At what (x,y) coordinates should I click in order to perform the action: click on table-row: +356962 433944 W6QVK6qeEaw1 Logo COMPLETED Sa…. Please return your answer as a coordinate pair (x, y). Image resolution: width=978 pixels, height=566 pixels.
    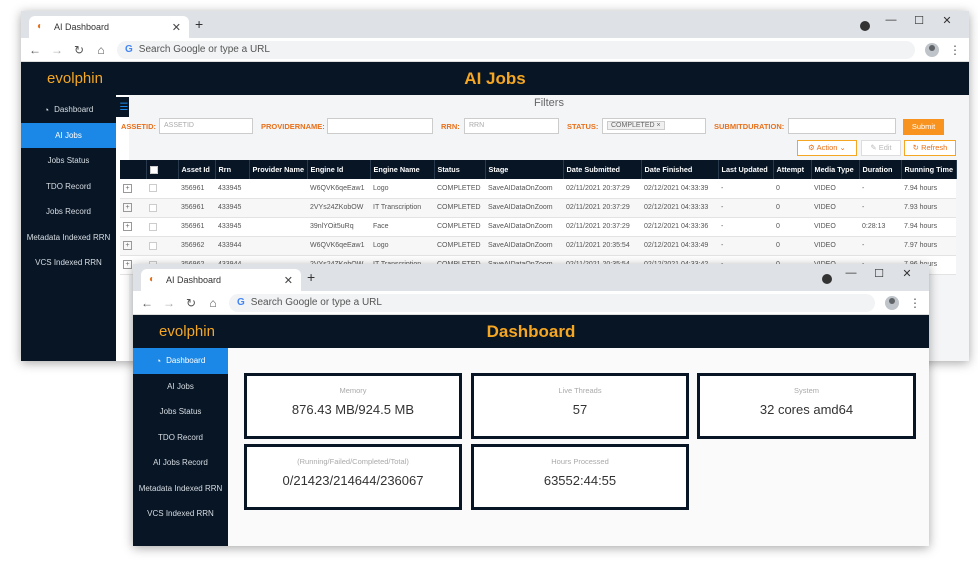
    Looking at the image, I should click on (538, 246).